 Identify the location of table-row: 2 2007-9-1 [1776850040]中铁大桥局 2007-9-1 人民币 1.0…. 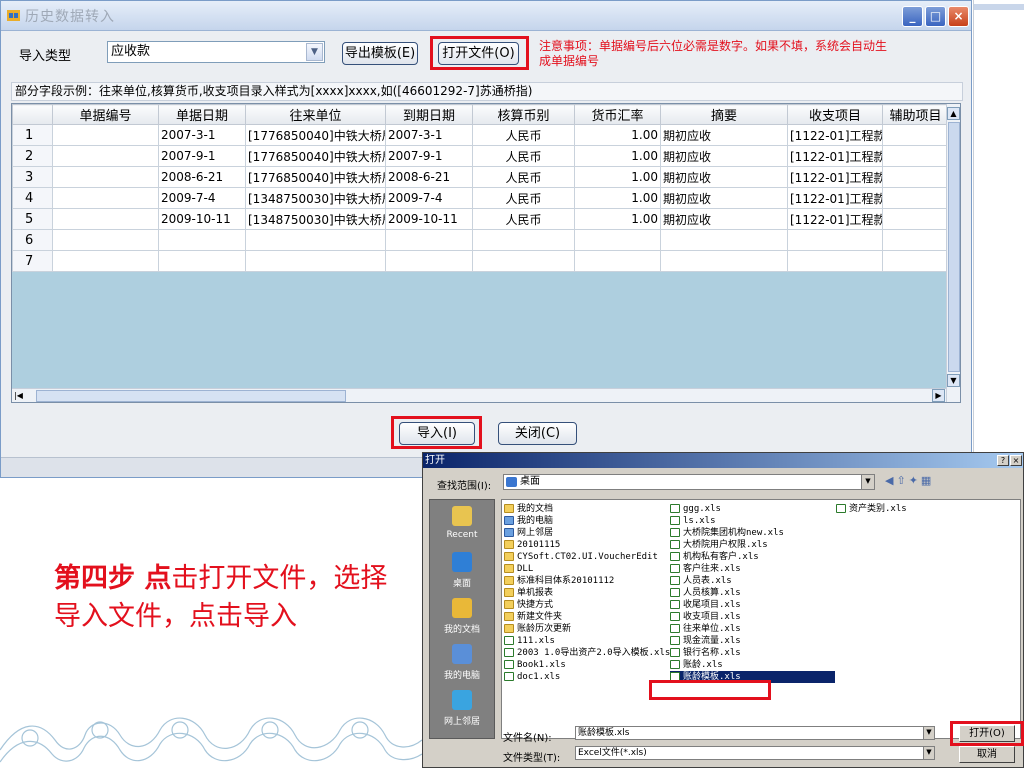
(480, 156).